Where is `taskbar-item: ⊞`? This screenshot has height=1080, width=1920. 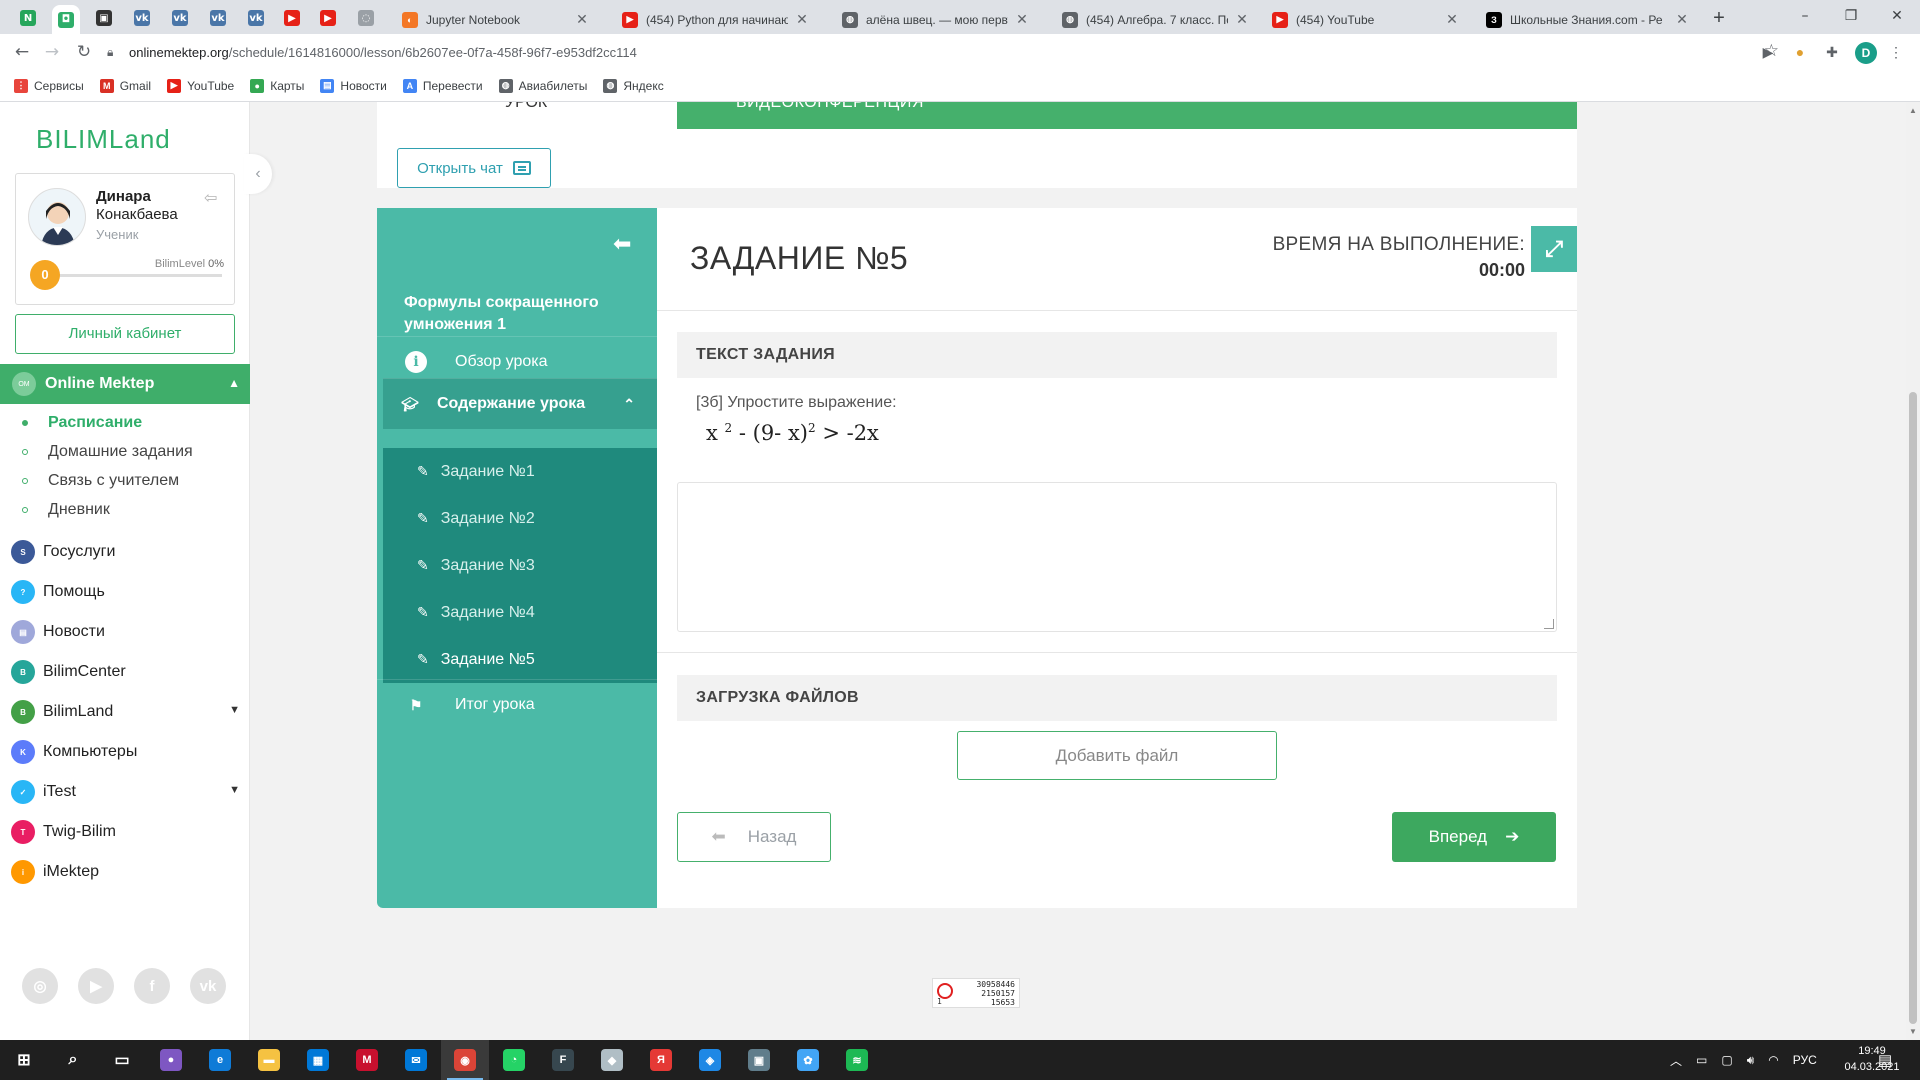
taskbar-item: ⊞ is located at coordinates (24, 1060).